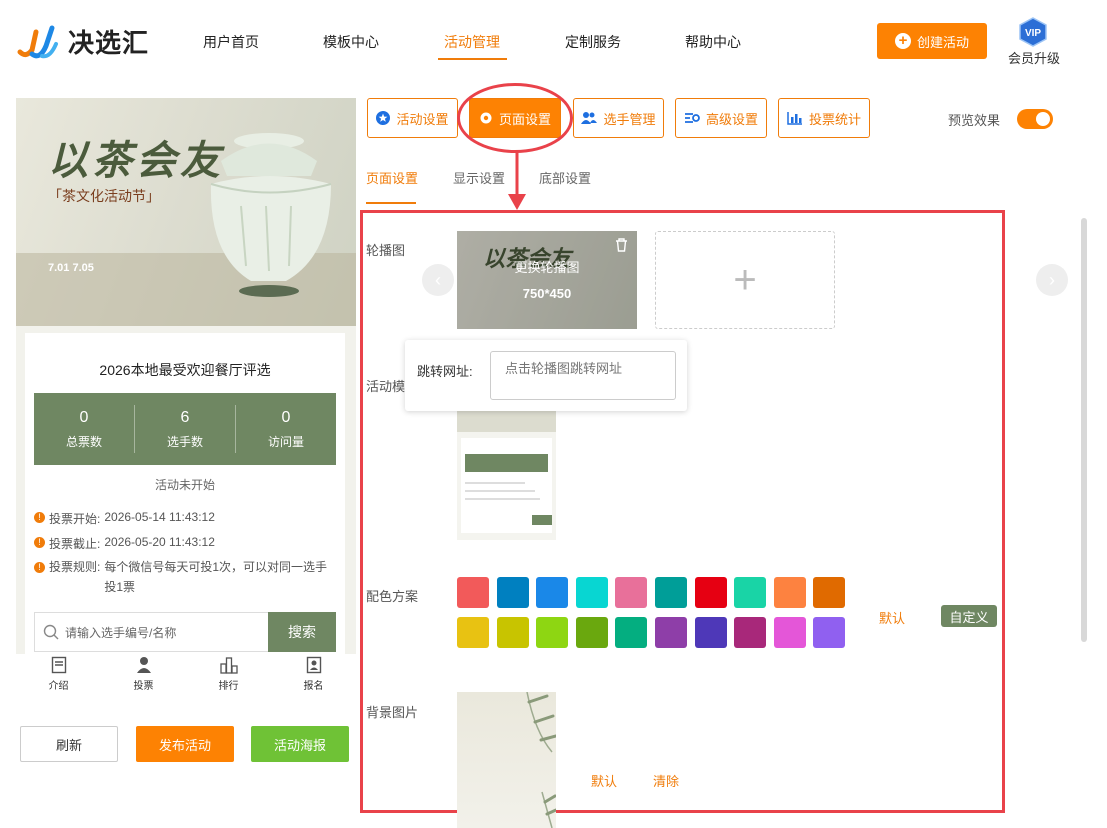  What do you see at coordinates (721, 118) in the screenshot?
I see `advanced-settings-button: 高级设置` at bounding box center [721, 118].